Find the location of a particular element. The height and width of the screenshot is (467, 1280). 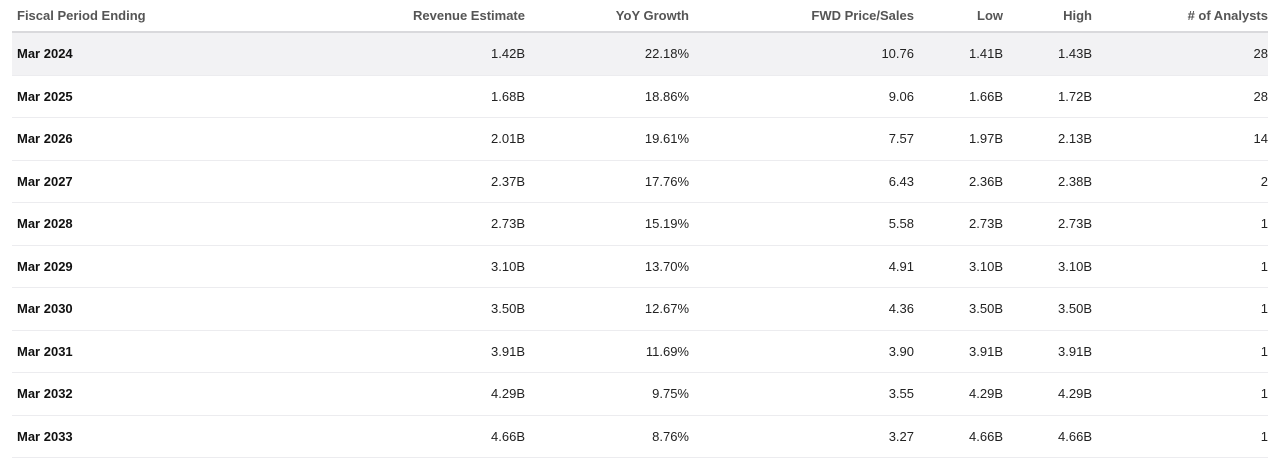

cell-fwd-price-sales: 5.58 is located at coordinates (801, 224).